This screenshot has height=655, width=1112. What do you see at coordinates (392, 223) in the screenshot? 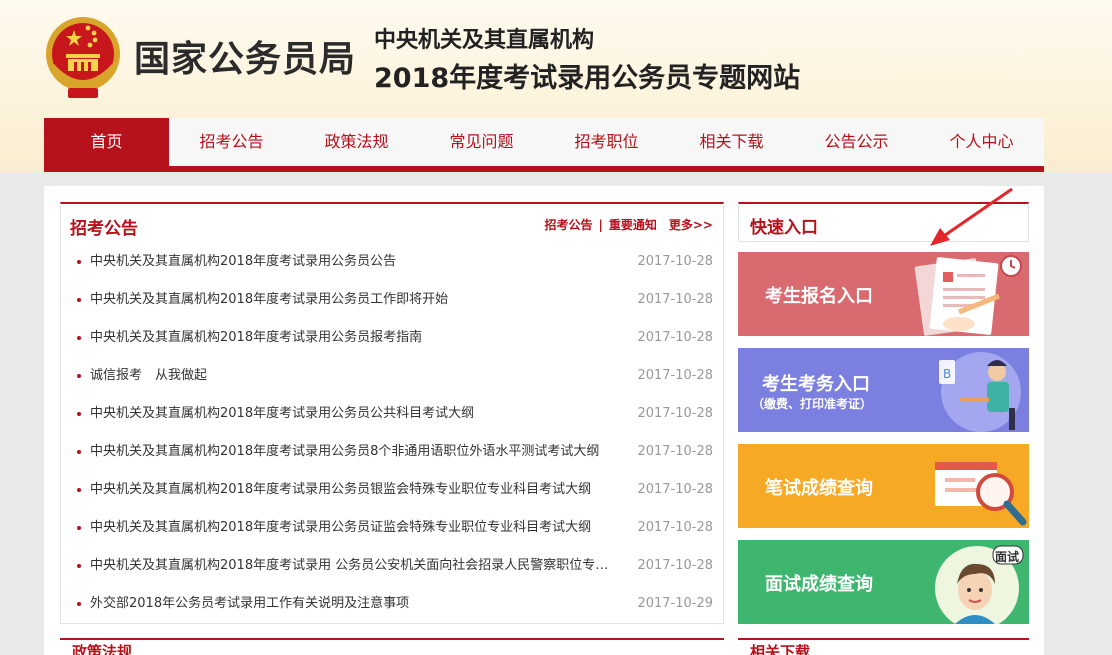
I see `notice-panel-header: 招考公告 招考公告 | 重要通知 更多>>` at bounding box center [392, 223].